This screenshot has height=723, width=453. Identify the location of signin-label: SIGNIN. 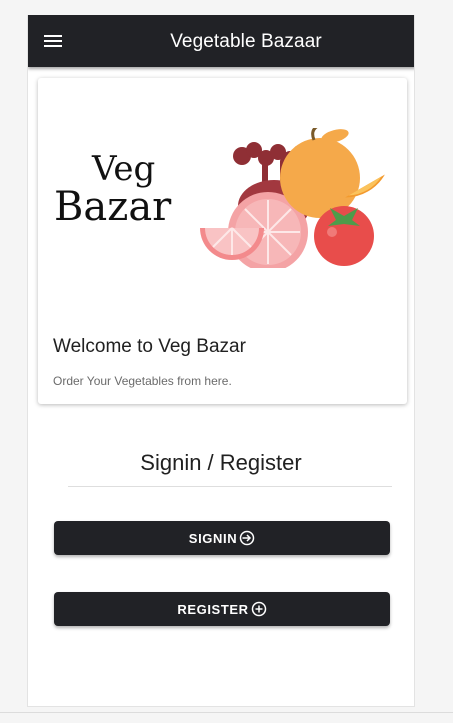
(213, 538).